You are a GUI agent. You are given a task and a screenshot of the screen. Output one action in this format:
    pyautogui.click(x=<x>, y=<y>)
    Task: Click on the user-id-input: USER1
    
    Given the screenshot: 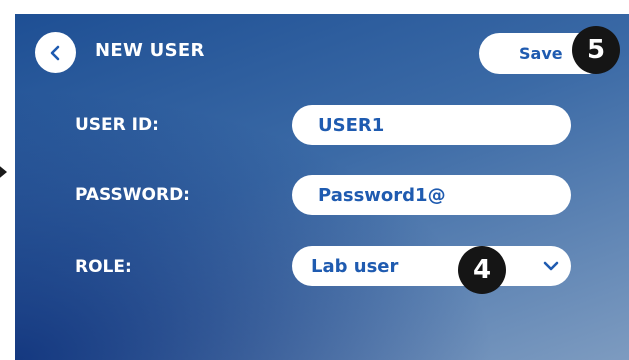 What is the action you would take?
    pyautogui.click(x=431, y=125)
    